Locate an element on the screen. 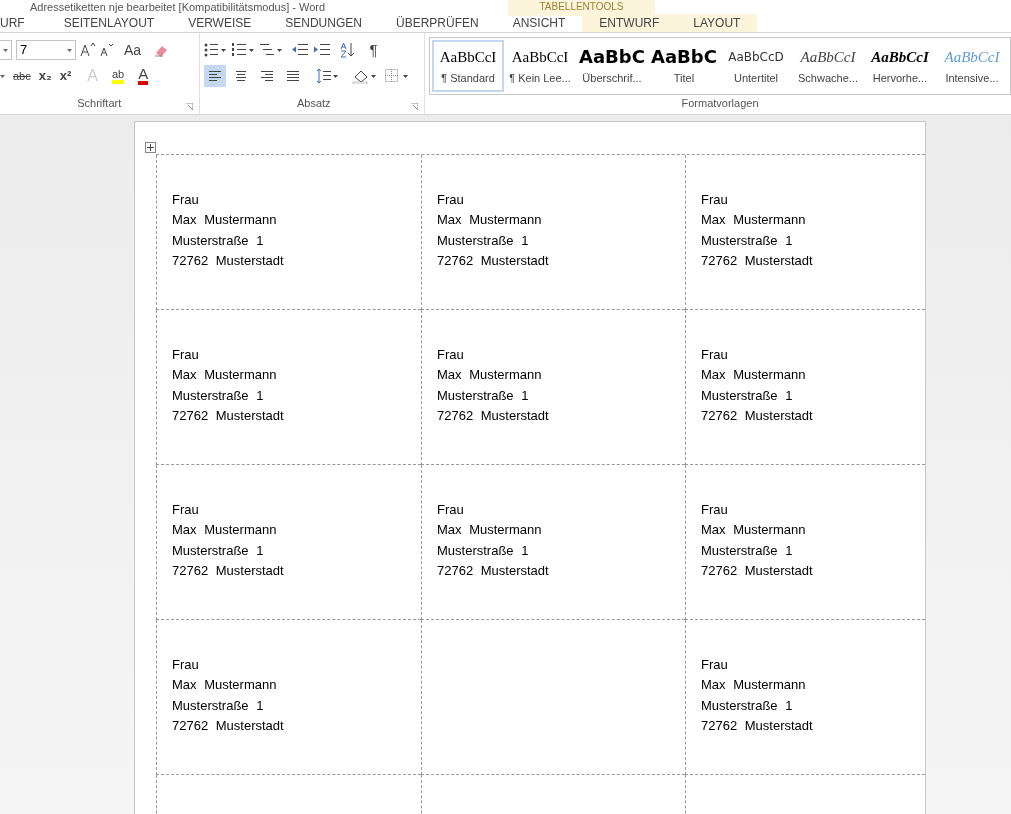 This screenshot has width=1011, height=814. ribbon-tab: ENTWURF is located at coordinates (629, 23).